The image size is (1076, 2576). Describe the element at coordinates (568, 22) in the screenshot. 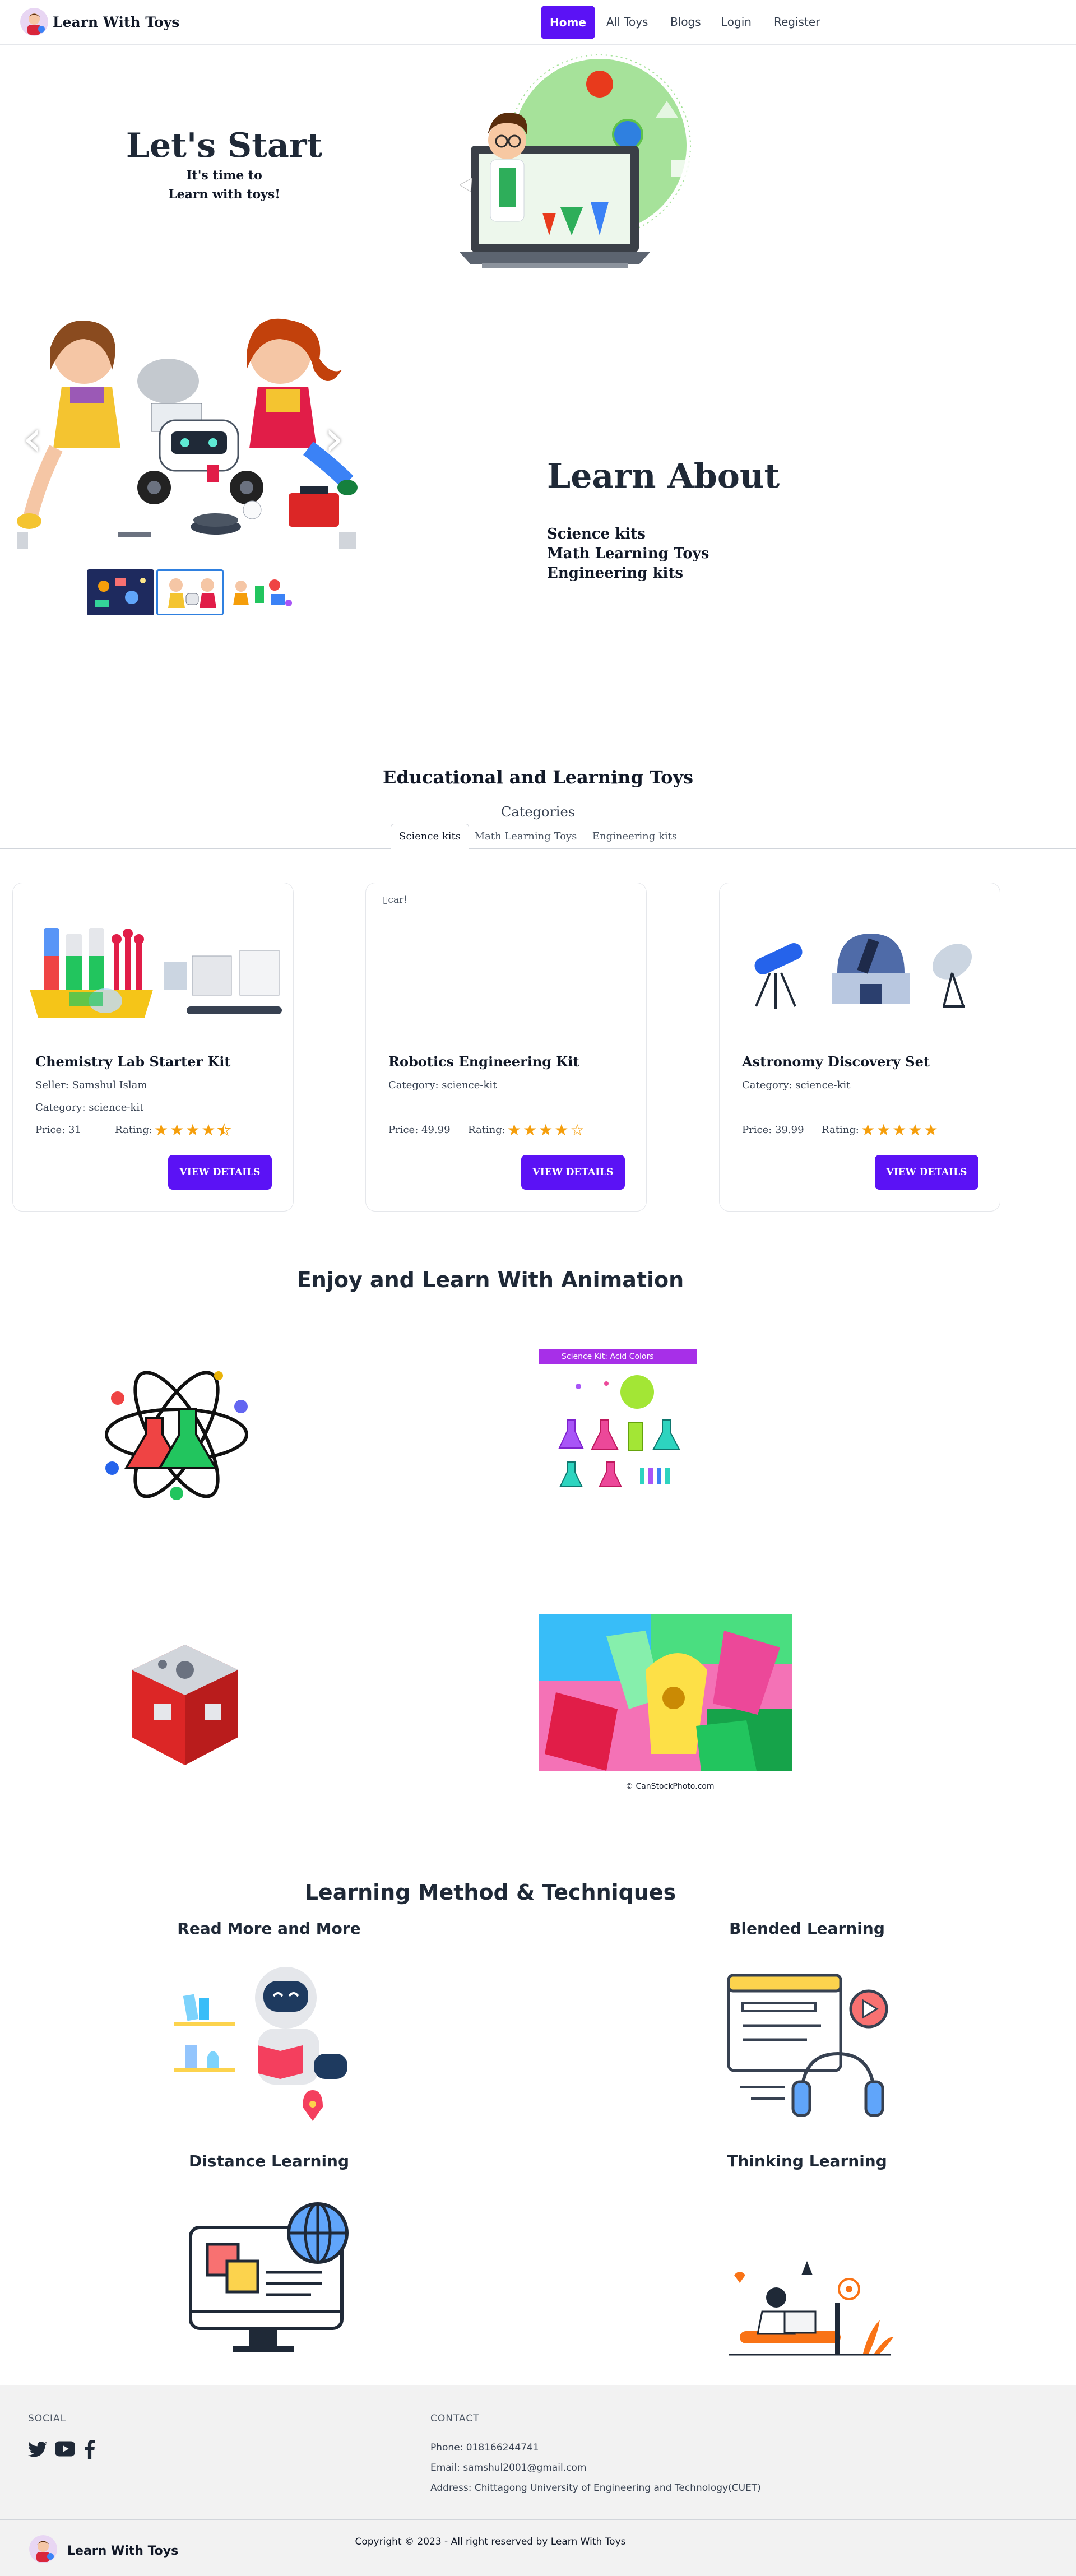

I see `nav-home-link: Home` at that location.